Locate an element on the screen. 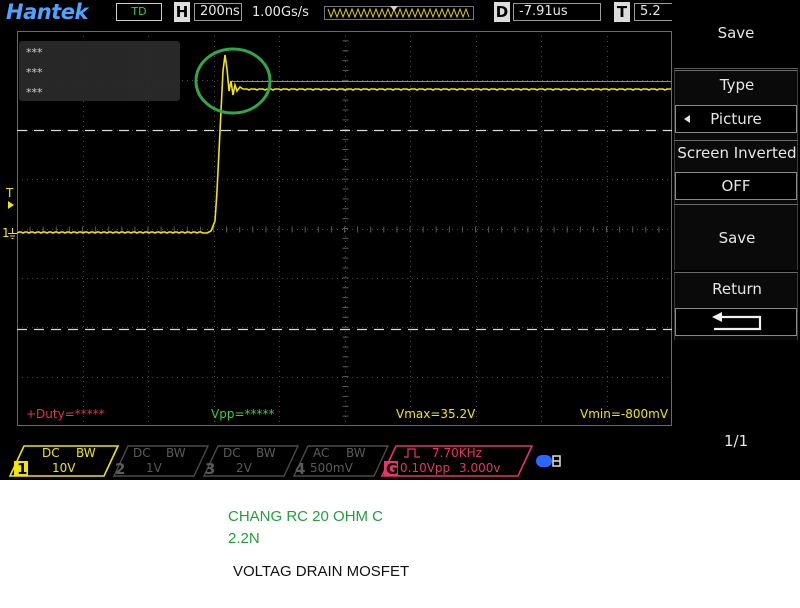 Image resolution: width=800 pixels, height=608 pixels. return-button is located at coordinates (736, 322).